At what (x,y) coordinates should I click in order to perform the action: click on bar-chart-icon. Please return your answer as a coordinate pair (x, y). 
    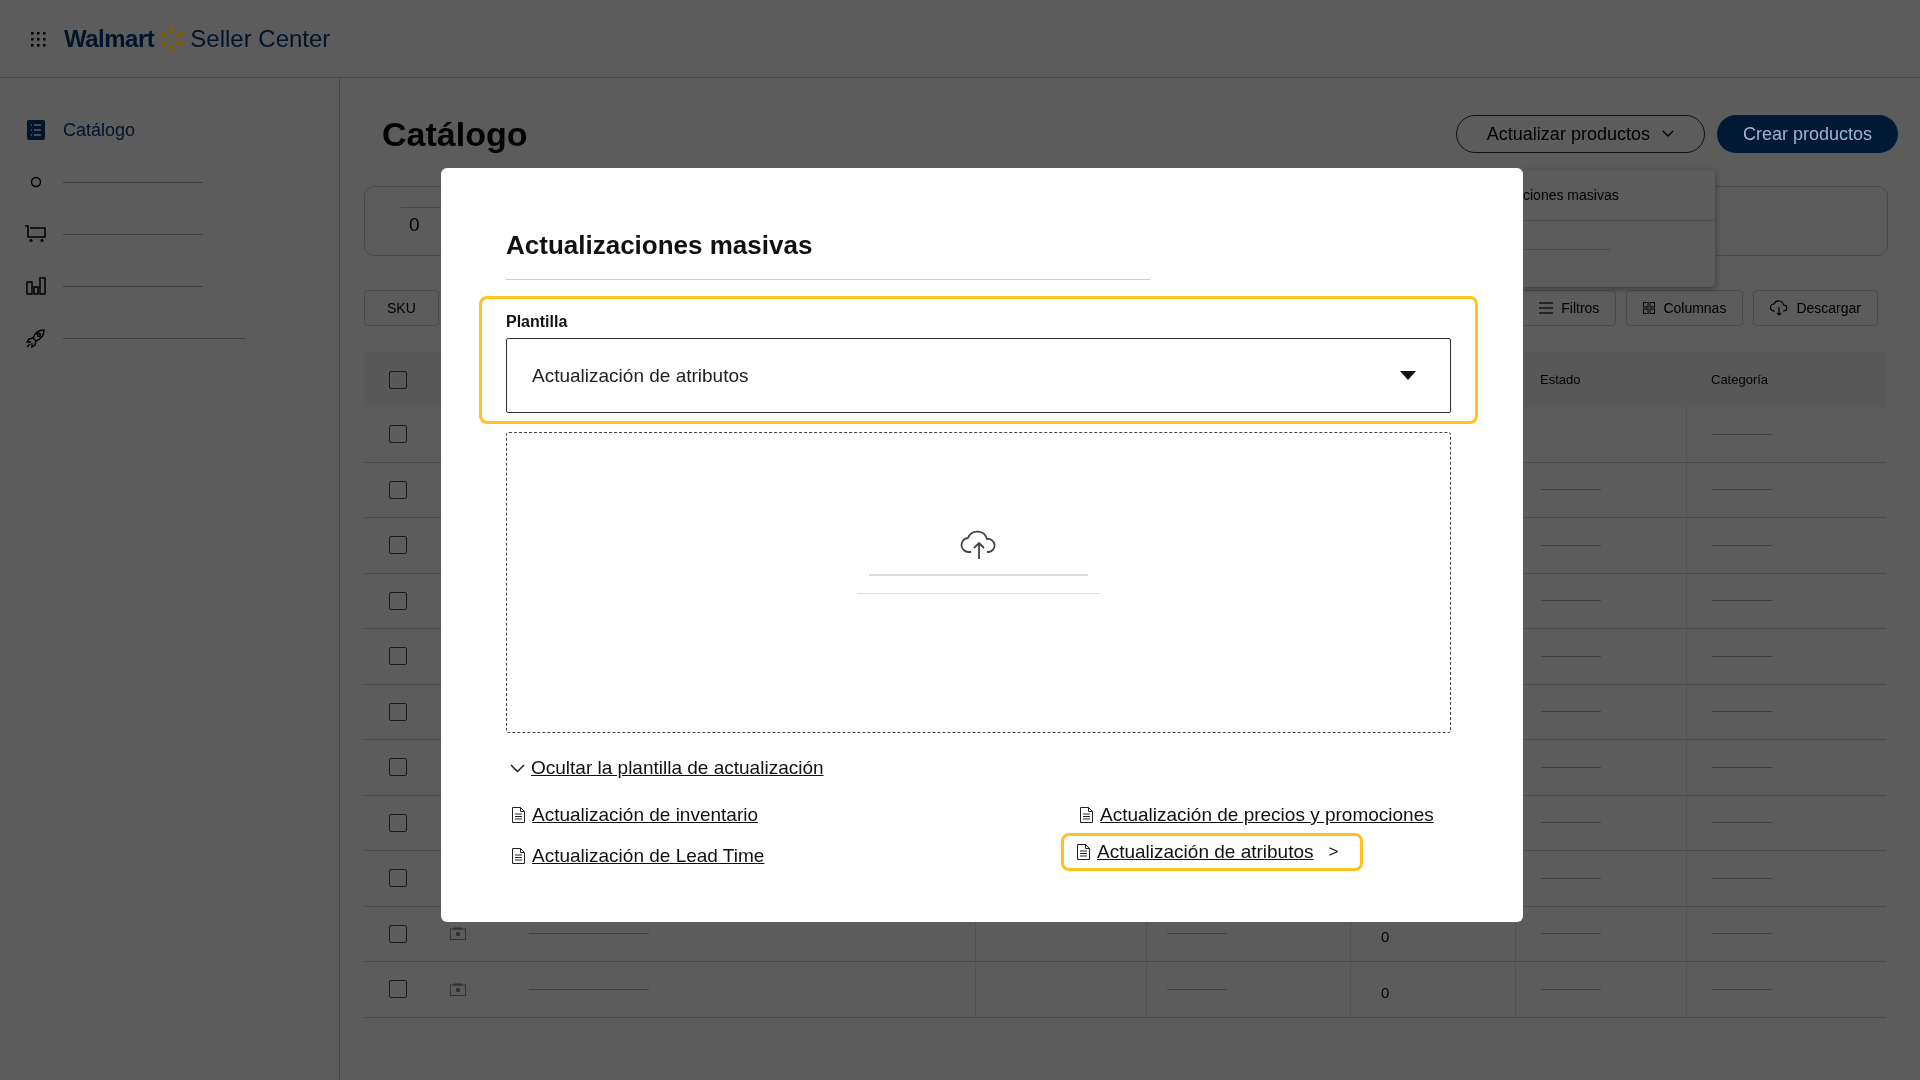
    Looking at the image, I should click on (36, 286).